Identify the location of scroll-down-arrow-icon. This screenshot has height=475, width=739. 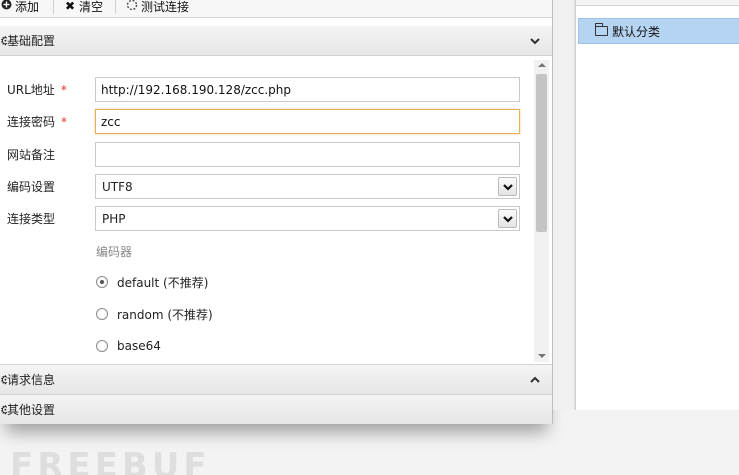
(542, 356).